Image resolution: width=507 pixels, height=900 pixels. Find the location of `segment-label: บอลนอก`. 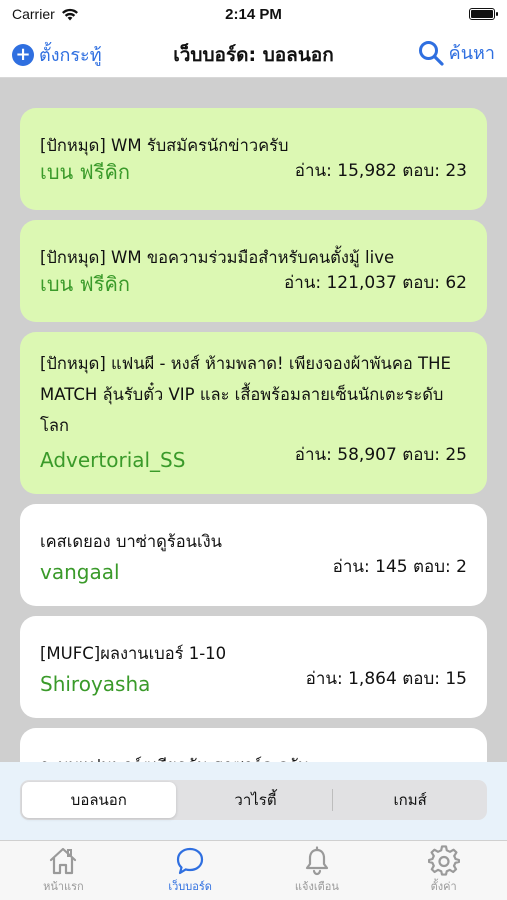

segment-label: บอลนอก is located at coordinates (98, 800).